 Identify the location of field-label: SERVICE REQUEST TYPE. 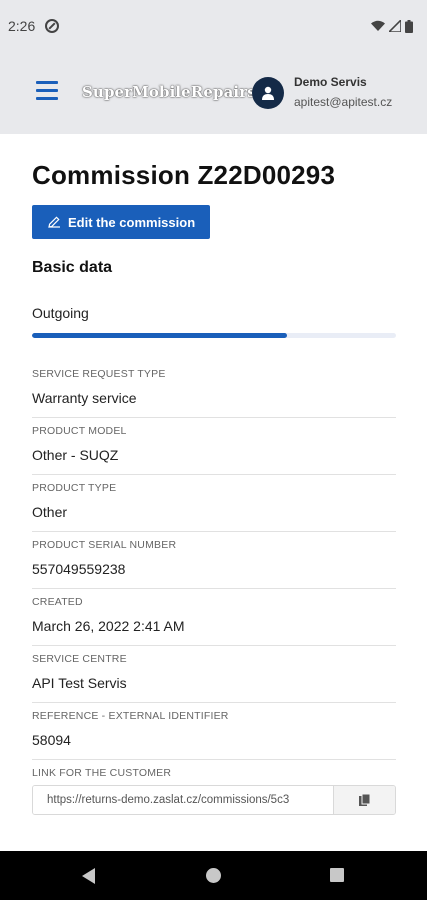
(99, 374).